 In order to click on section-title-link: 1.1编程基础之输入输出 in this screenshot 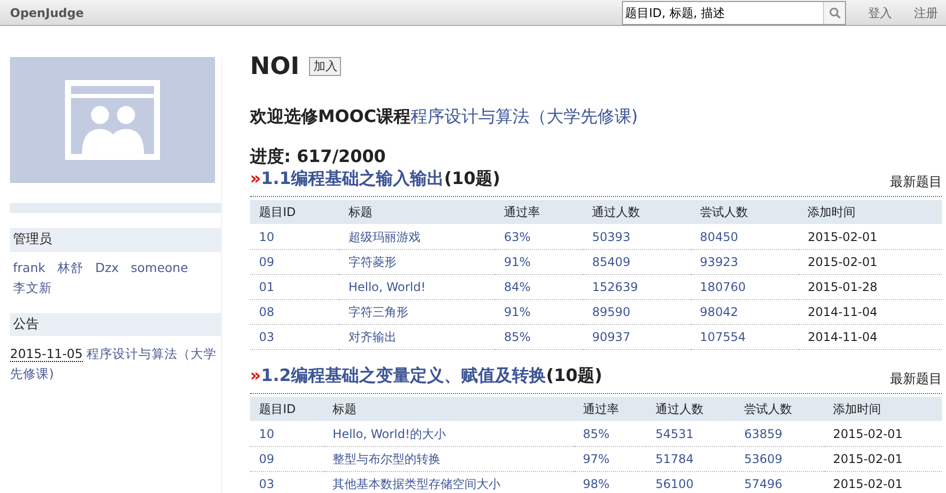, I will do `click(352, 178)`.